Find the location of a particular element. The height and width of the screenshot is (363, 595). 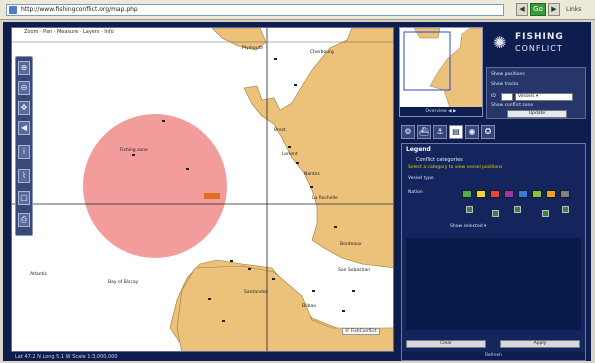

pan-icon: ✥ is located at coordinates (24, 108).